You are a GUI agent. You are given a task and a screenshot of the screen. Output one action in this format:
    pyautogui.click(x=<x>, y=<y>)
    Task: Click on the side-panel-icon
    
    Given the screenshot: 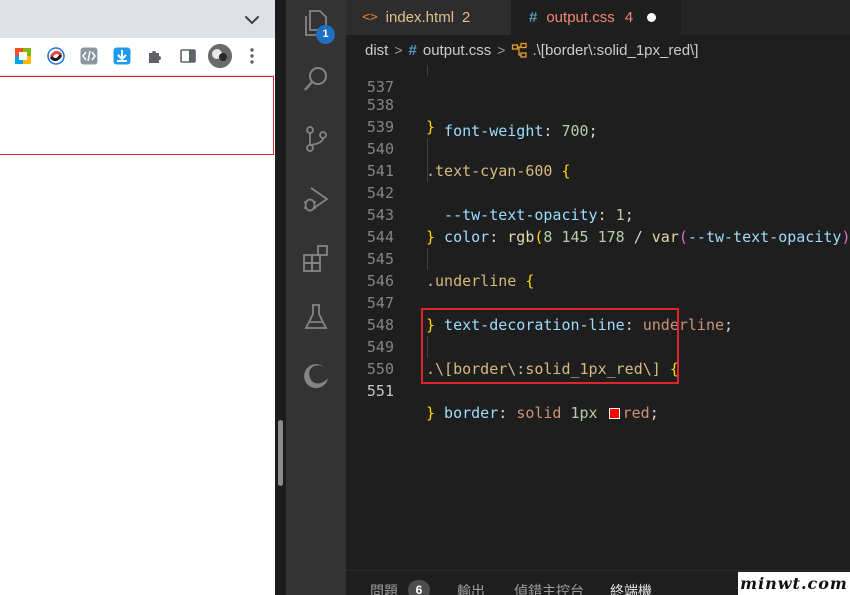 What is the action you would take?
    pyautogui.click(x=188, y=56)
    